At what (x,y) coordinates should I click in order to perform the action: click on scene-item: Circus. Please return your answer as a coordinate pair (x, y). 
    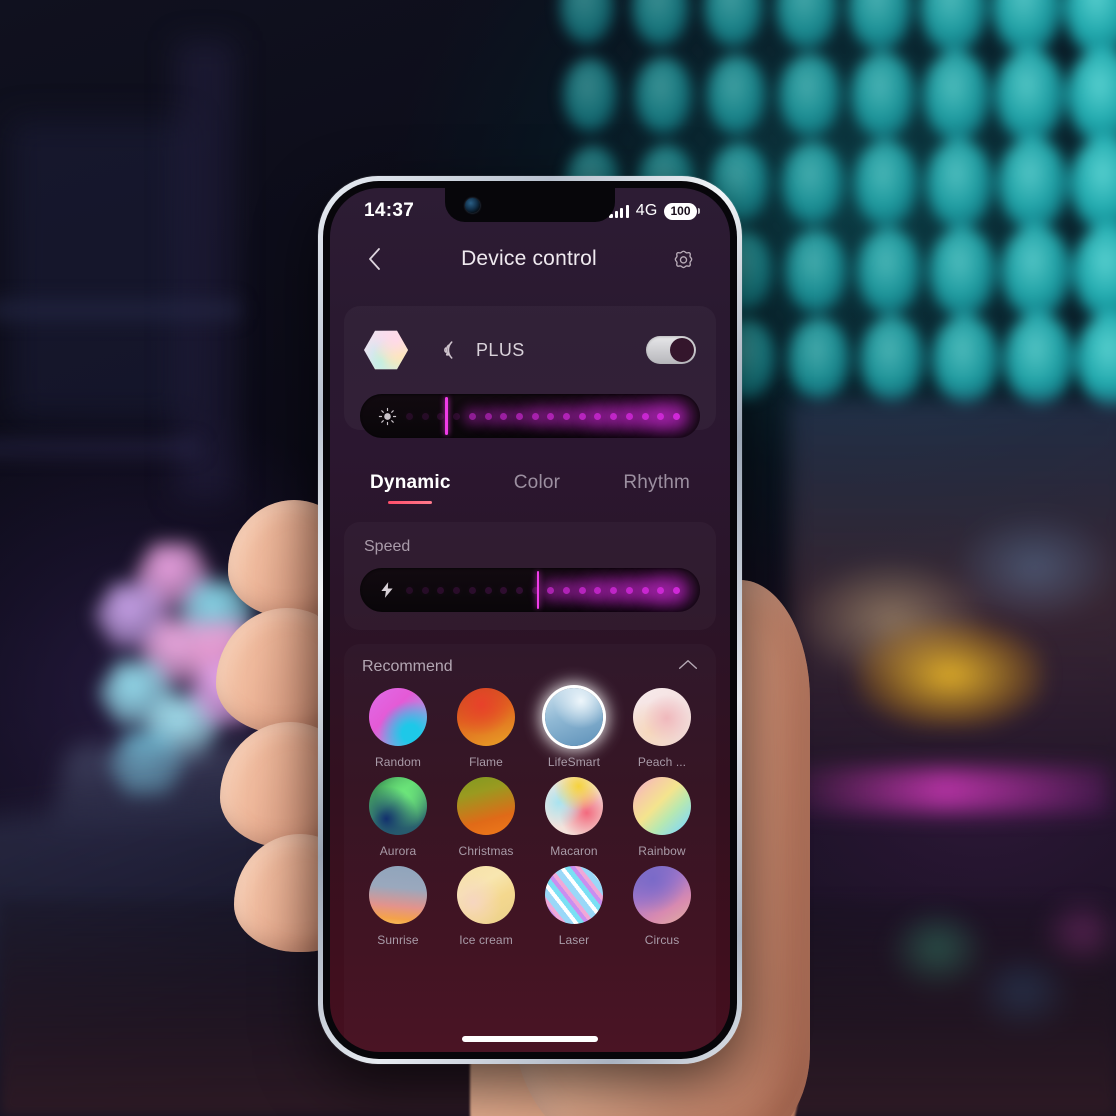
    Looking at the image, I should click on (662, 906).